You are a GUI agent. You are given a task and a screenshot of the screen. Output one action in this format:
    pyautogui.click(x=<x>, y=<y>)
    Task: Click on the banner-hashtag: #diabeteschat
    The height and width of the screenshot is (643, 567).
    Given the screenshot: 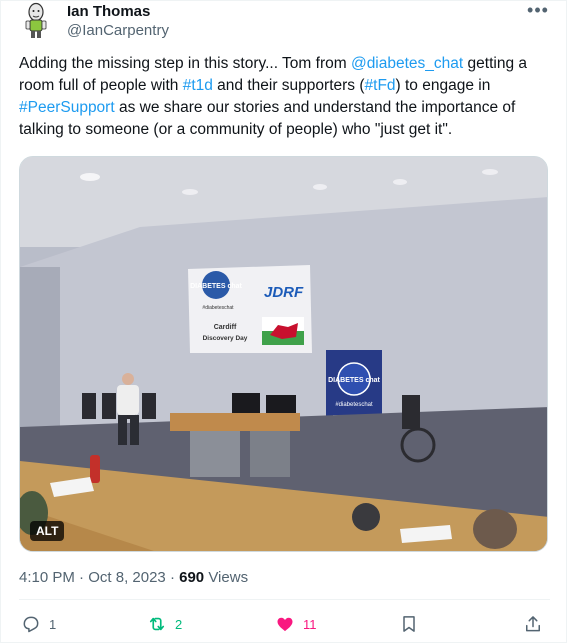 What is the action you would take?
    pyautogui.click(x=354, y=405)
    